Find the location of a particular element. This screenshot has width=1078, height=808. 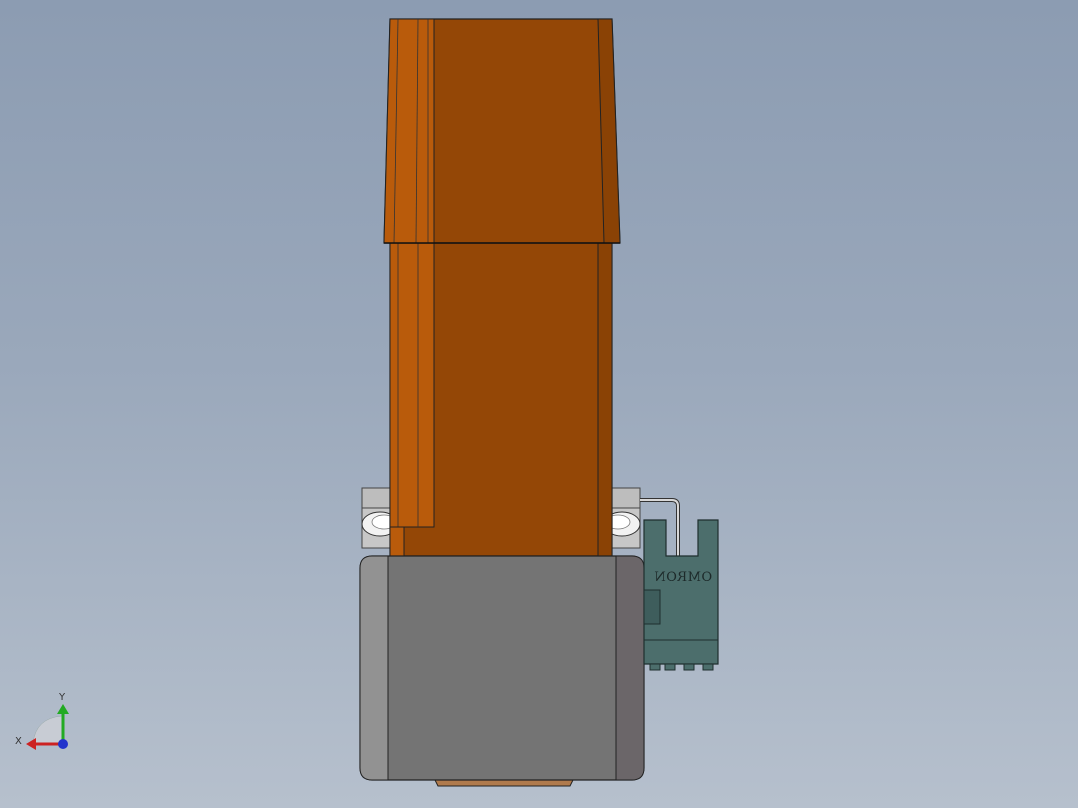

sensor-bracket: OMRON is located at coordinates (681, 595).